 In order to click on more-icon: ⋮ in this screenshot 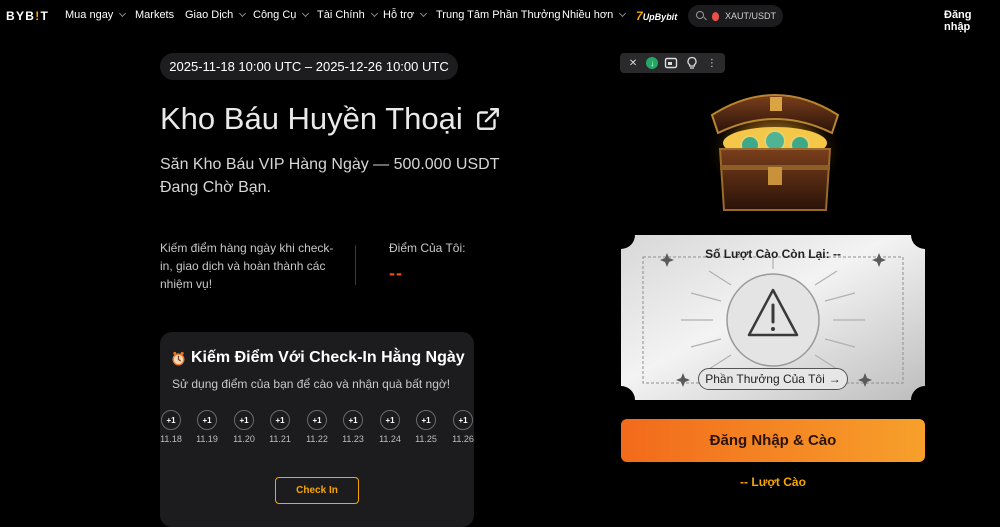, I will do `click(712, 63)`.